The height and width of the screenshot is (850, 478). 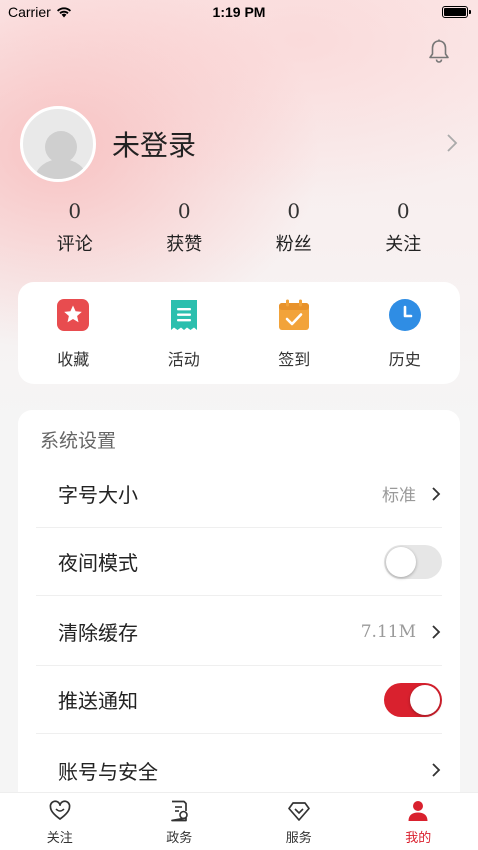 What do you see at coordinates (298, 838) in the screenshot?
I see `tab-label: 服务` at bounding box center [298, 838].